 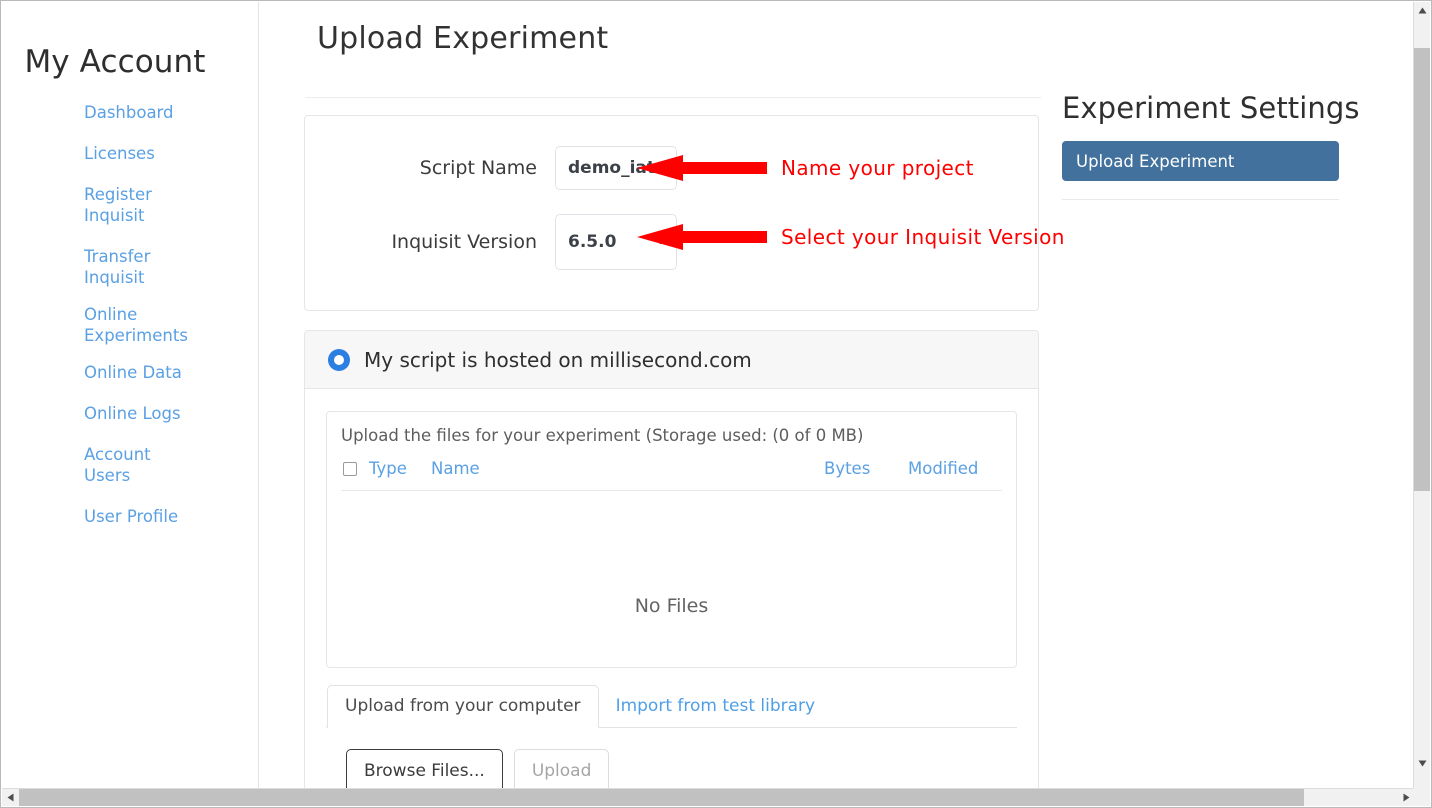 I want to click on vertical-scrollbar, so click(x=1421, y=396).